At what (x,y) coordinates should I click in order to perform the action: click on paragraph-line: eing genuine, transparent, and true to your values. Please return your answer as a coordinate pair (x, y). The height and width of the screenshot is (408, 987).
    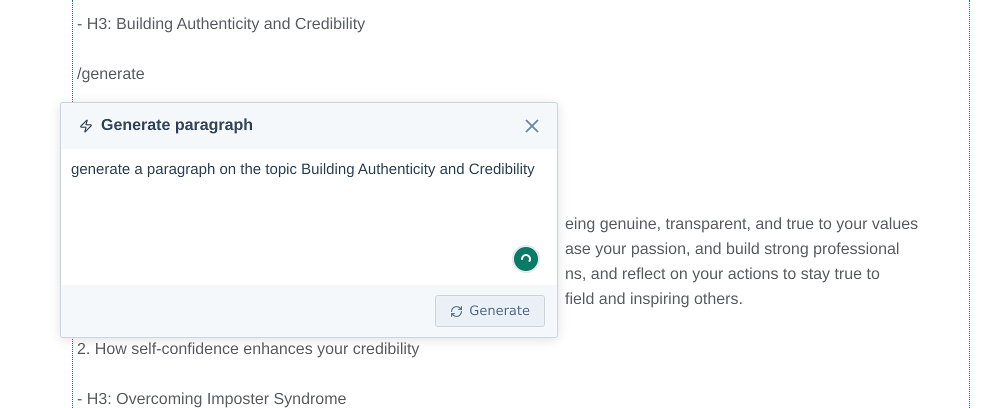
    Looking at the image, I should click on (741, 225).